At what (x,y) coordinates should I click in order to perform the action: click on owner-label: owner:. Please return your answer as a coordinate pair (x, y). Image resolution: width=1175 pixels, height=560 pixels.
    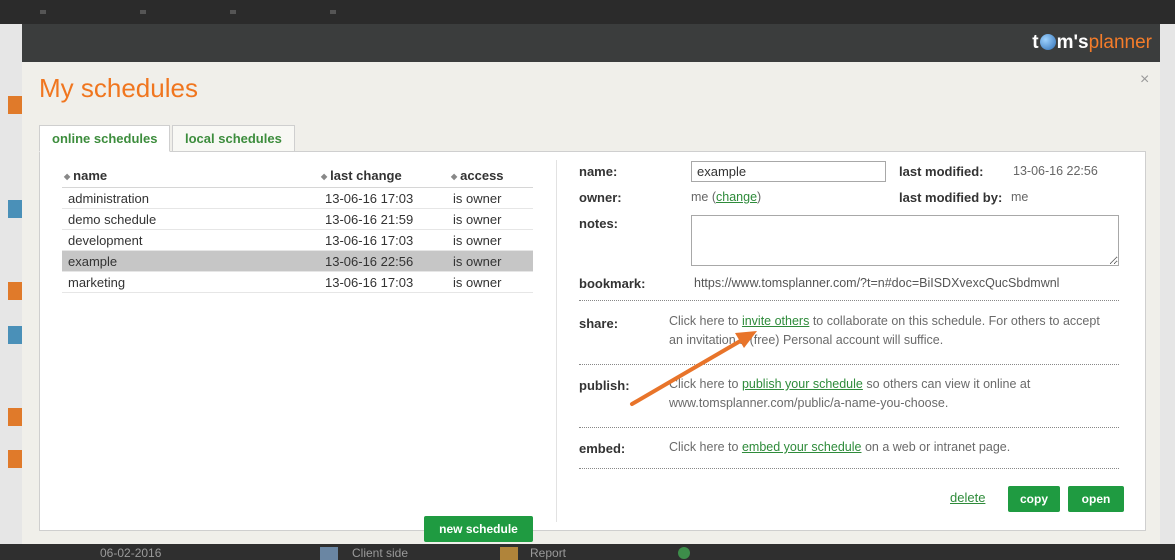
    Looking at the image, I should click on (600, 197).